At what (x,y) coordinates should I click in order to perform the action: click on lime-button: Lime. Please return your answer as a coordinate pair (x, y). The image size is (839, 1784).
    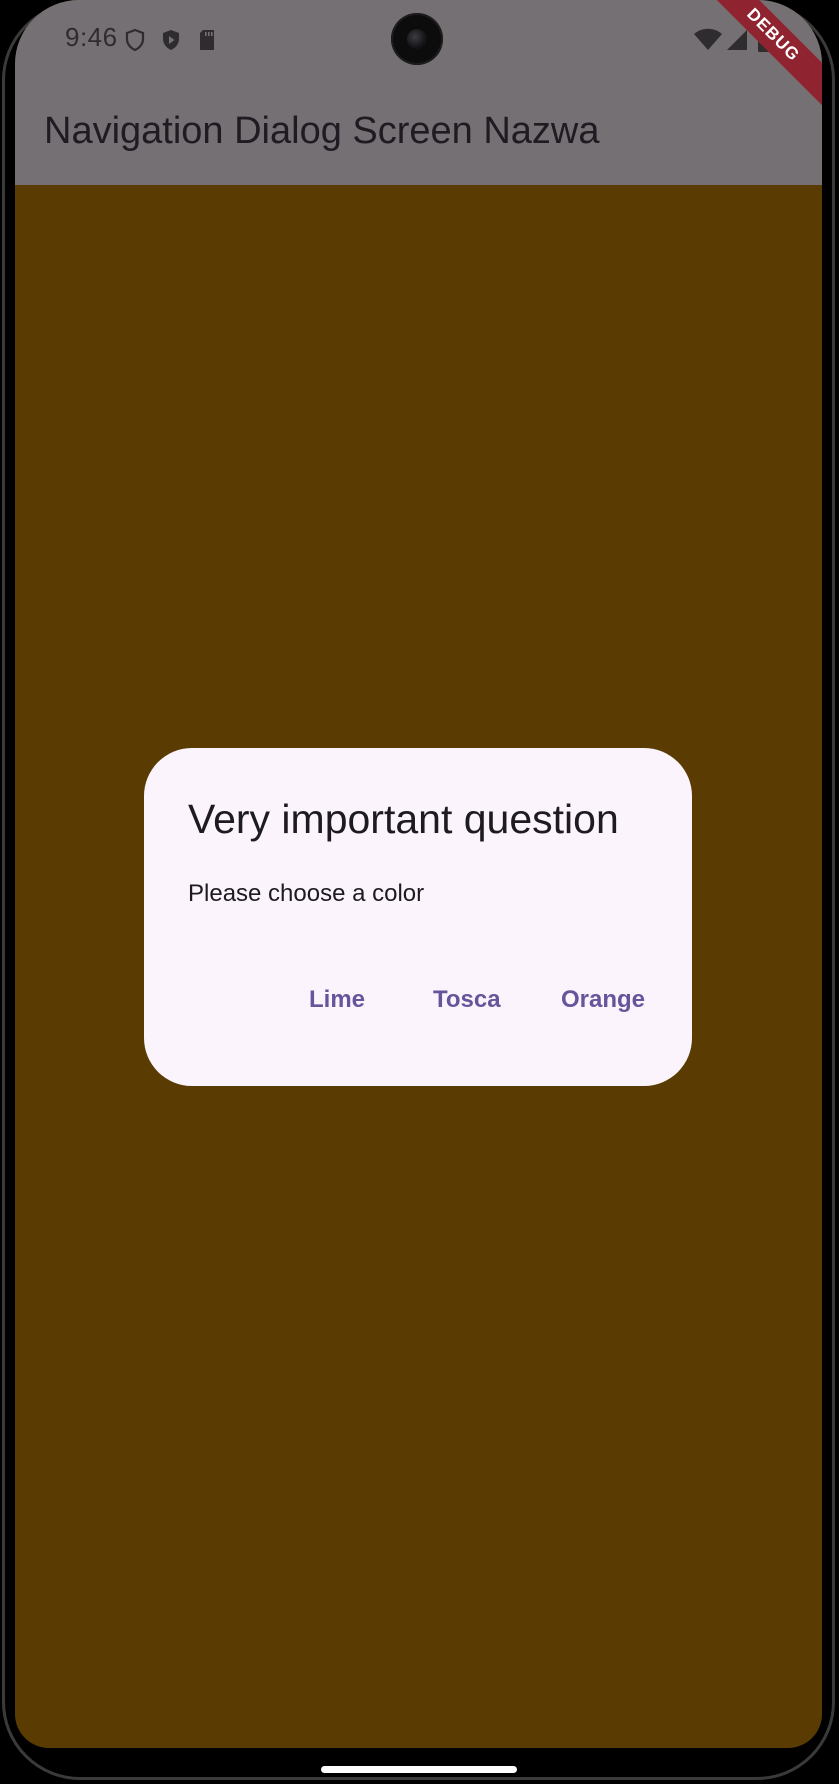
    Looking at the image, I should click on (337, 1000).